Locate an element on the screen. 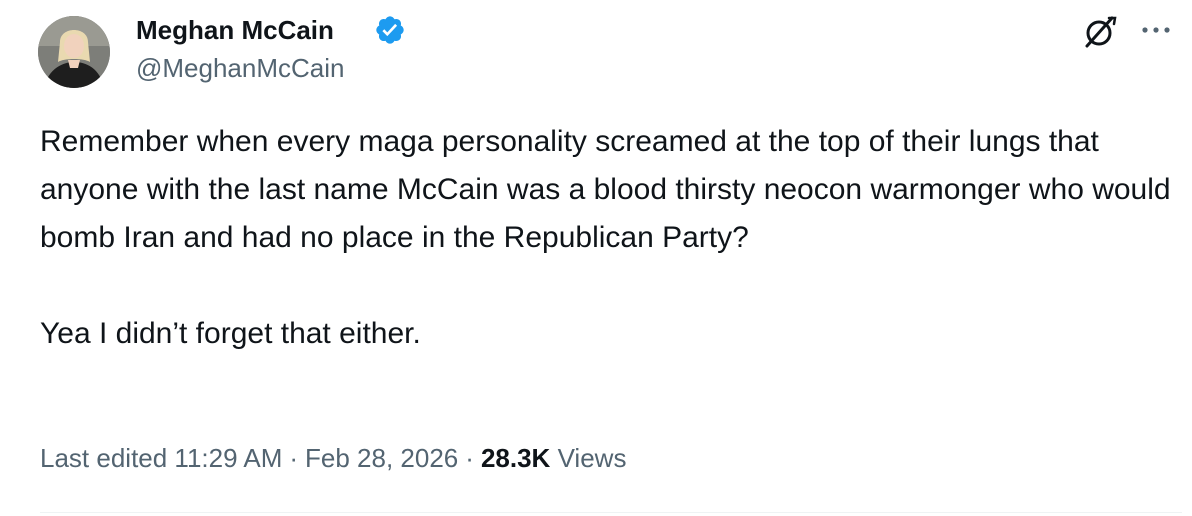 The height and width of the screenshot is (516, 1192). edited-timestamp: Last edited 11:29 AM is located at coordinates (161, 458).